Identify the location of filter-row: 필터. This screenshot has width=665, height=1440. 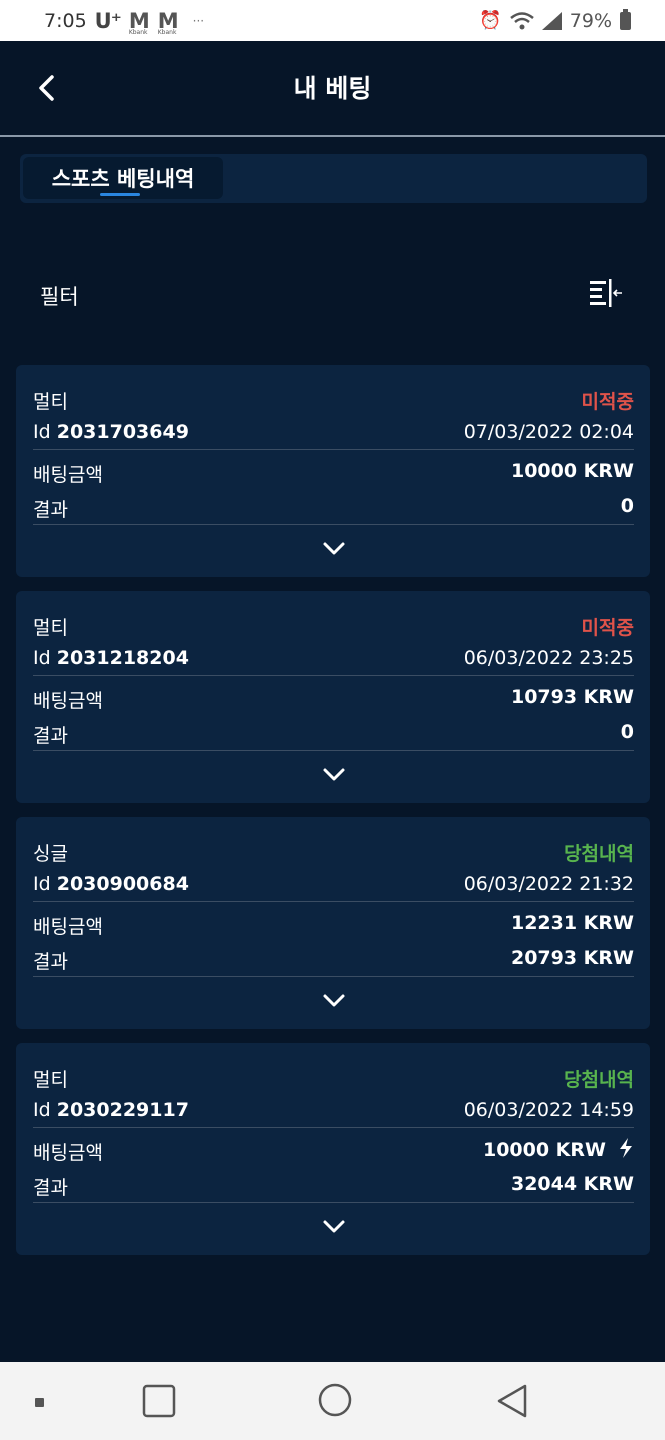
(335, 295).